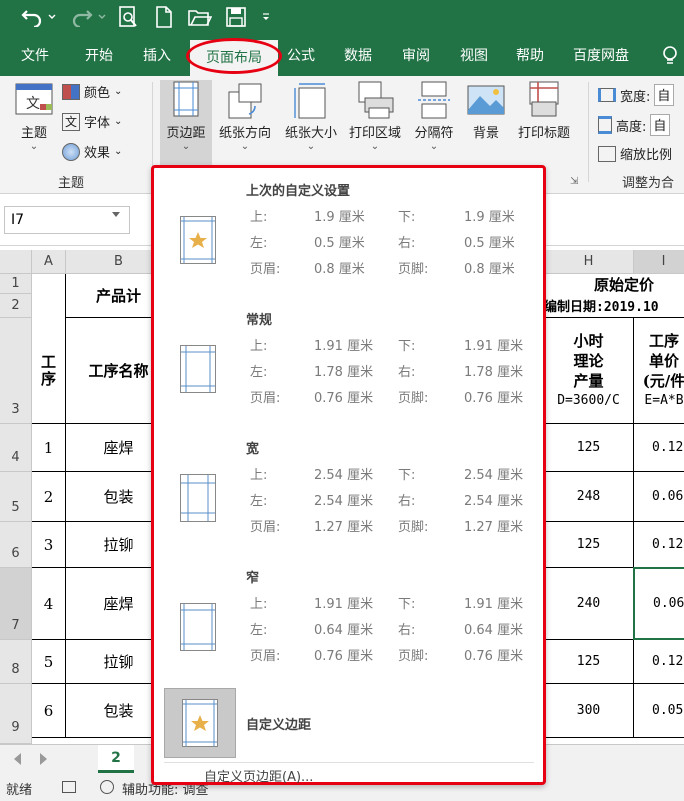  What do you see at coordinates (16, 604) in the screenshot?
I see `row-header-7: 7` at bounding box center [16, 604].